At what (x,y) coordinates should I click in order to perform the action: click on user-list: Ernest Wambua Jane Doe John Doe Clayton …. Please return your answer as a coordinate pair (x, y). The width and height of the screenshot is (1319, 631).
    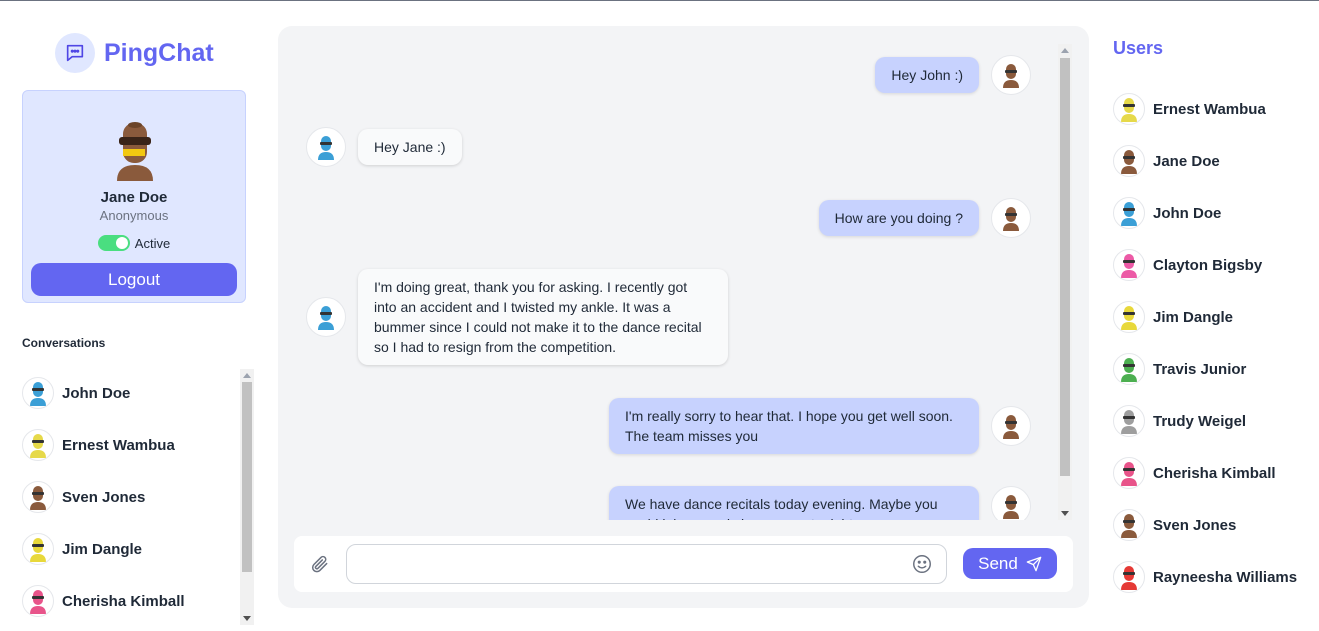
    Looking at the image, I should click on (1216, 343).